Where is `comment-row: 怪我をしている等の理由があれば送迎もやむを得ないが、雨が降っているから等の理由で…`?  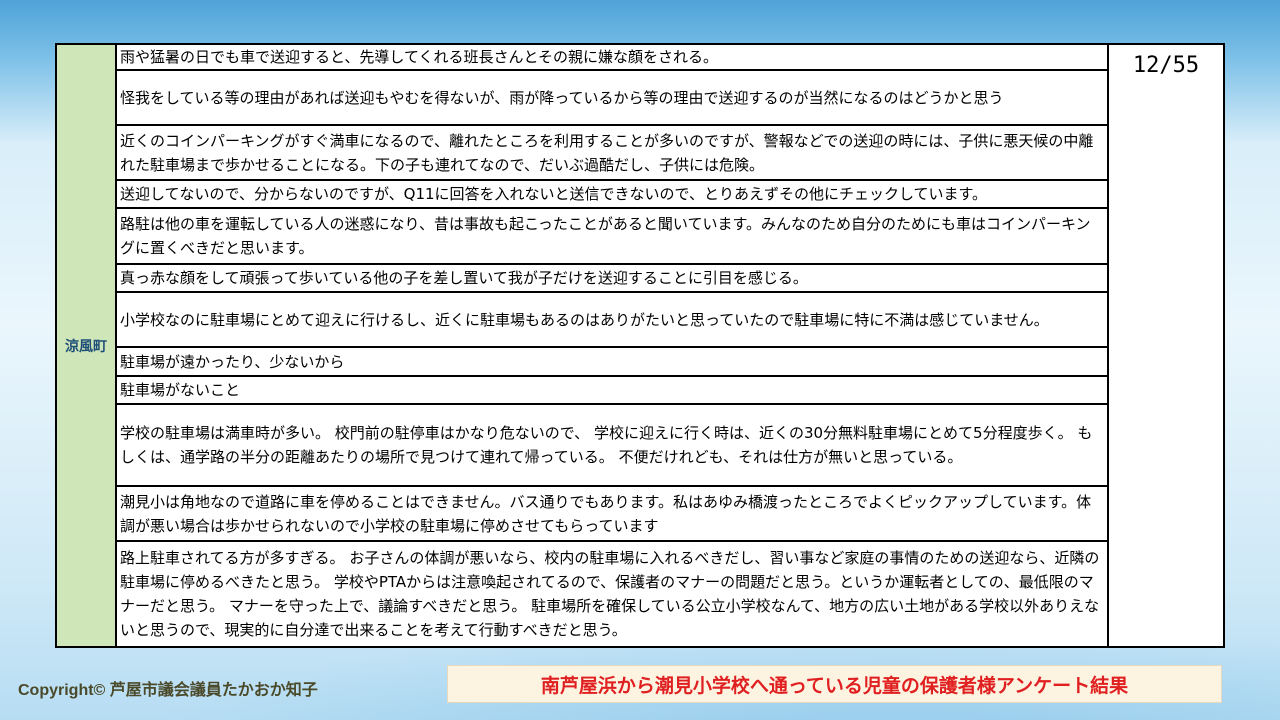
comment-row: 怪我をしている等の理由があれば送迎もやむを得ないが、雨が降っているから等の理由で… is located at coordinates (612, 98).